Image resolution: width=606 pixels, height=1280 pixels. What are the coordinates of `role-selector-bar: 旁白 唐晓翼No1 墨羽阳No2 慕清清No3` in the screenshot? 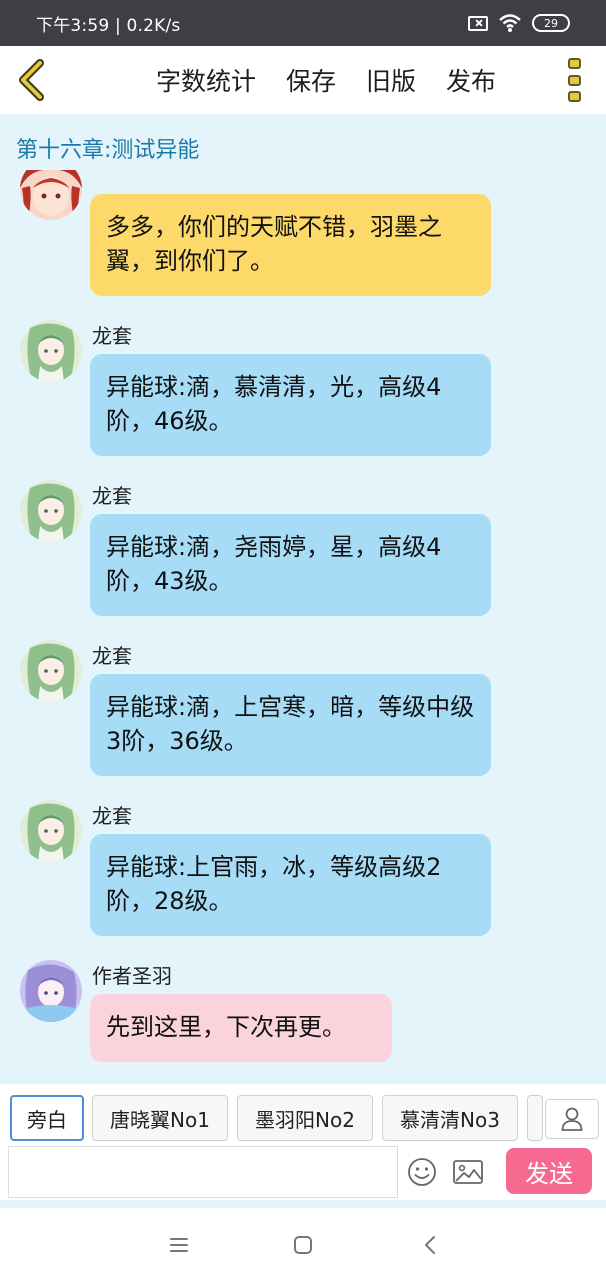 It's located at (303, 1115).